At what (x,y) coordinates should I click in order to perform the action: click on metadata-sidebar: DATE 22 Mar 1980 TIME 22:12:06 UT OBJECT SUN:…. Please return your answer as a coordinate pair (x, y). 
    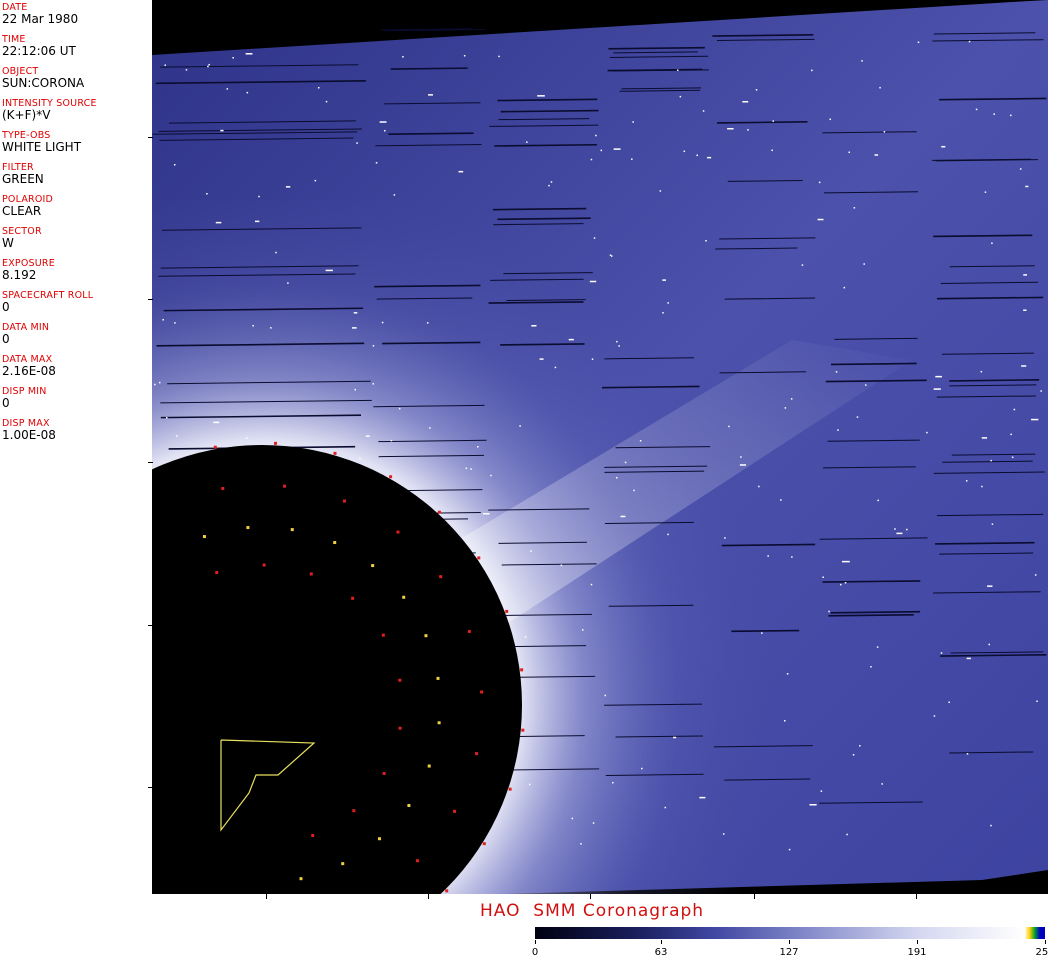
    Looking at the image, I should click on (76, 447).